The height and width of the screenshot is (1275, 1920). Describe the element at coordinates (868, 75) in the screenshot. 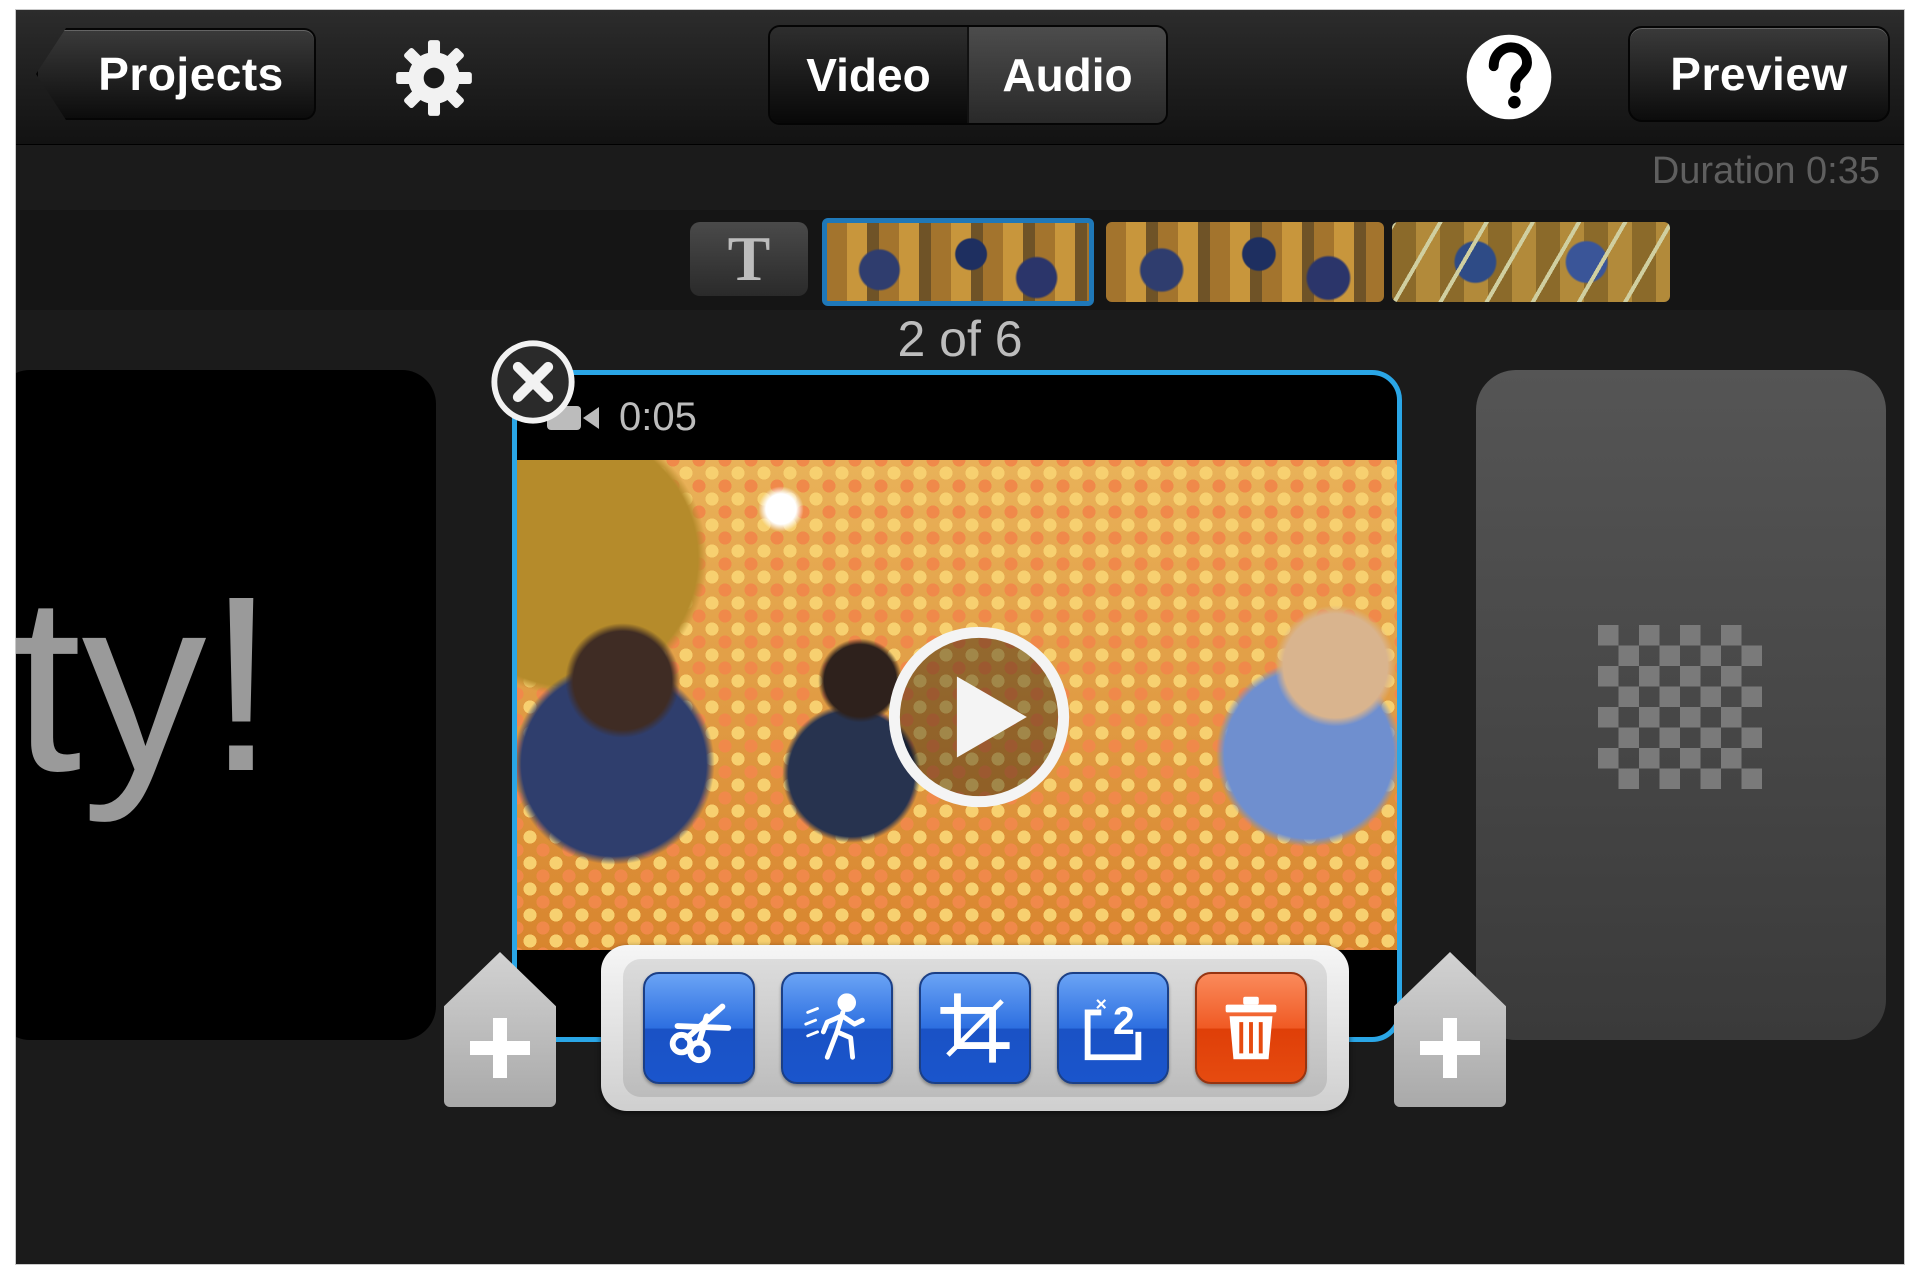

I see `tab-video: Video` at that location.